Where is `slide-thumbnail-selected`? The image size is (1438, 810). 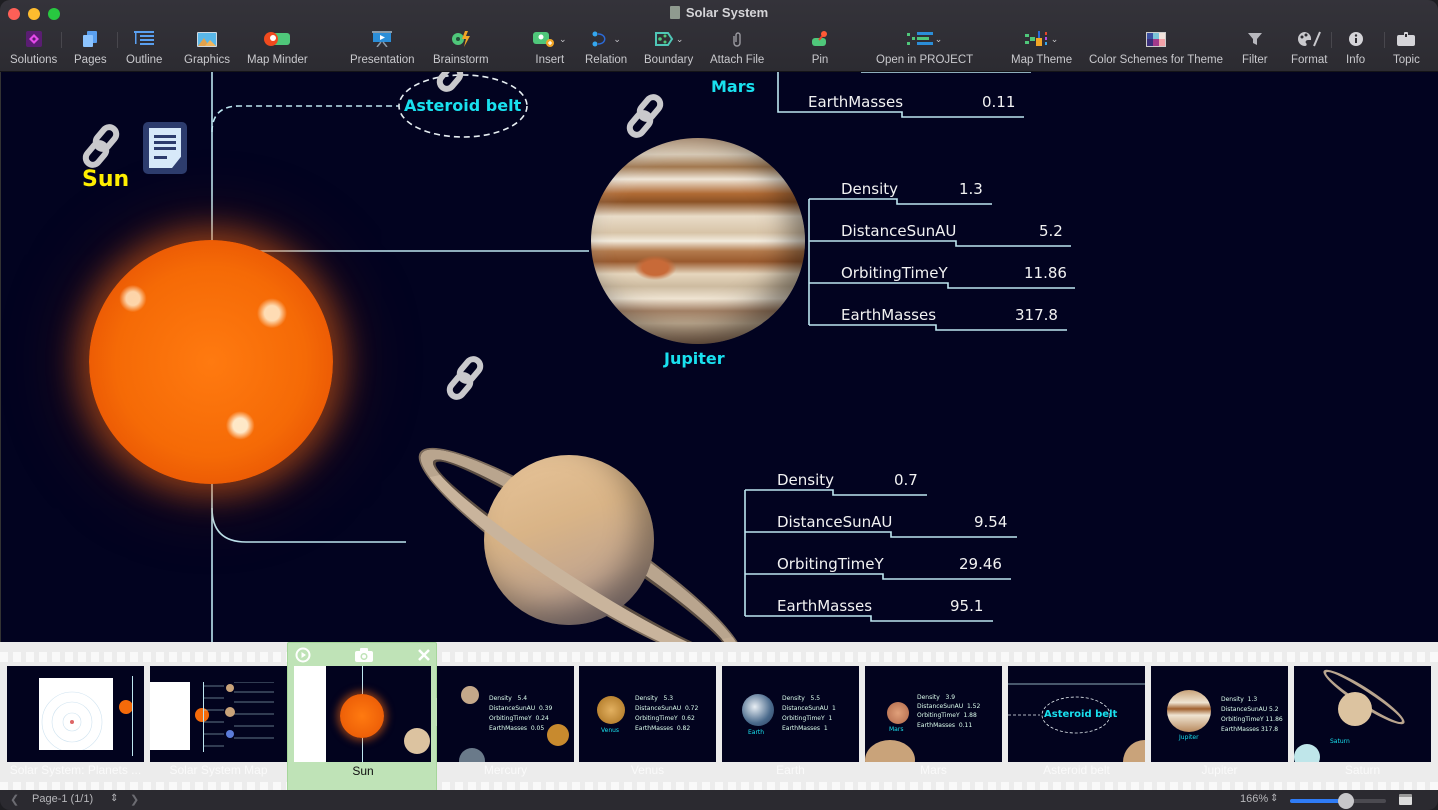 slide-thumbnail-selected is located at coordinates (362, 714).